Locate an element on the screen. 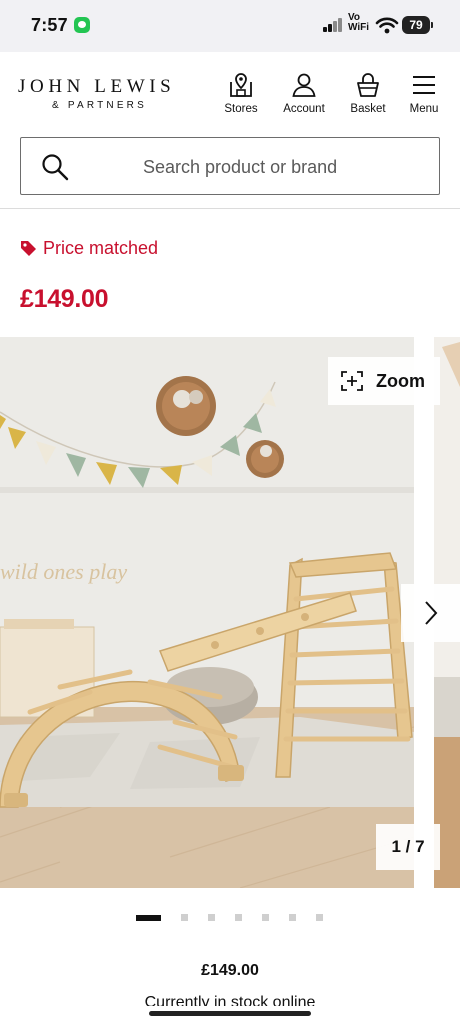 This screenshot has height=1024, width=460. zoom-label: Zoom is located at coordinates (400, 380).